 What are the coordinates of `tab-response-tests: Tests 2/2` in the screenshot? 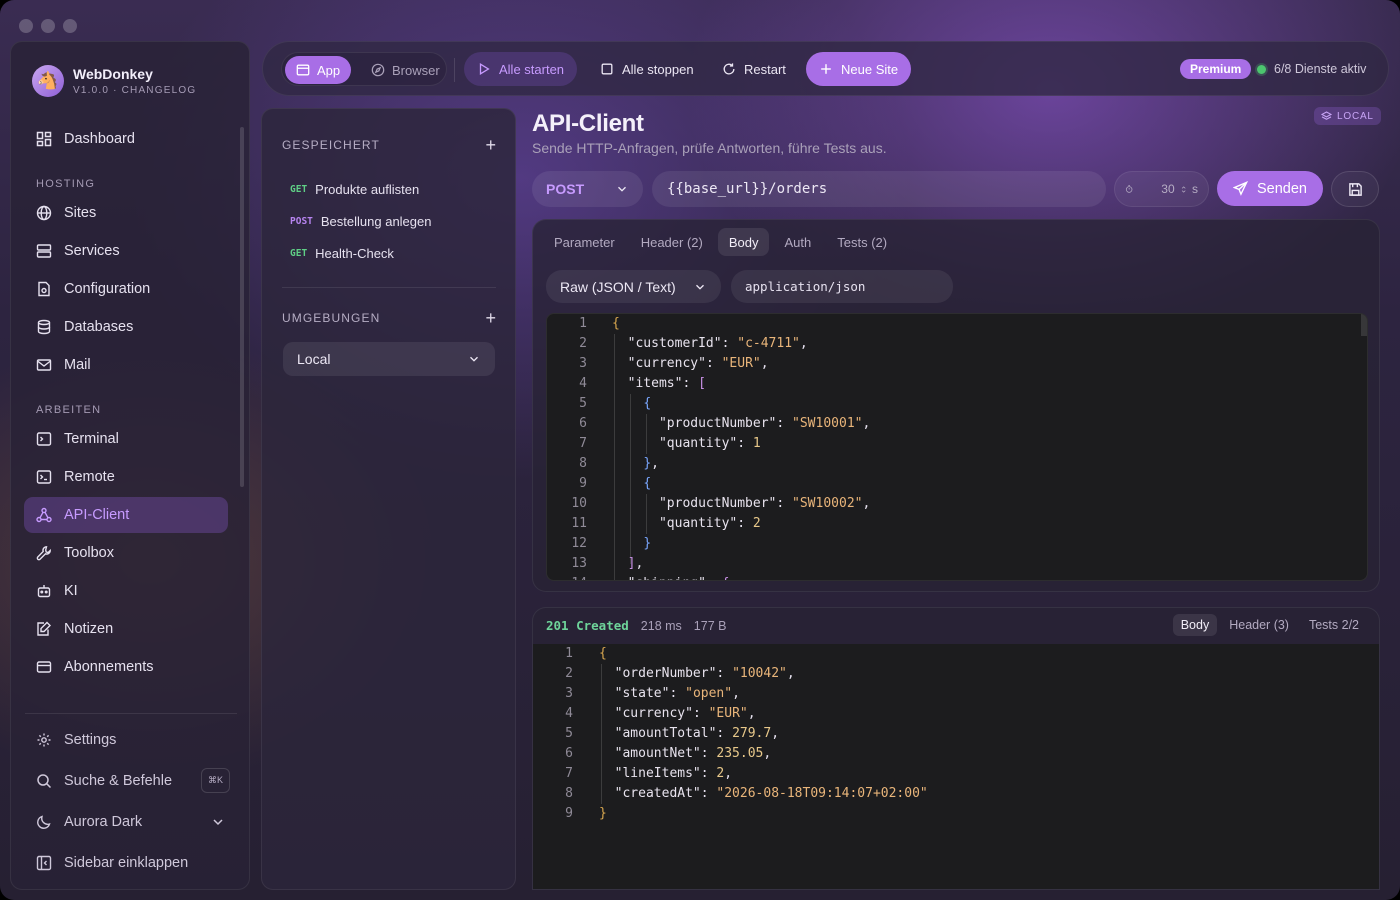 It's located at (1334, 625).